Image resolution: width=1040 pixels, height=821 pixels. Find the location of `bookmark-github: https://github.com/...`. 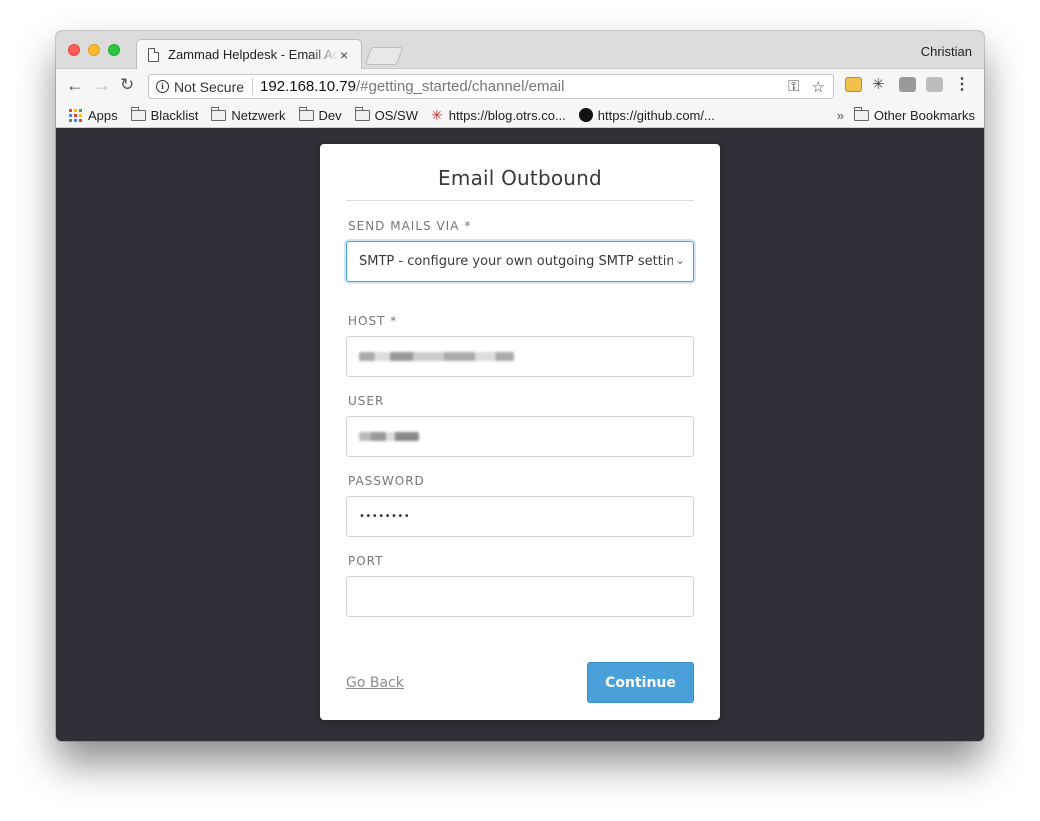

bookmark-github: https://github.com/... is located at coordinates (646, 115).